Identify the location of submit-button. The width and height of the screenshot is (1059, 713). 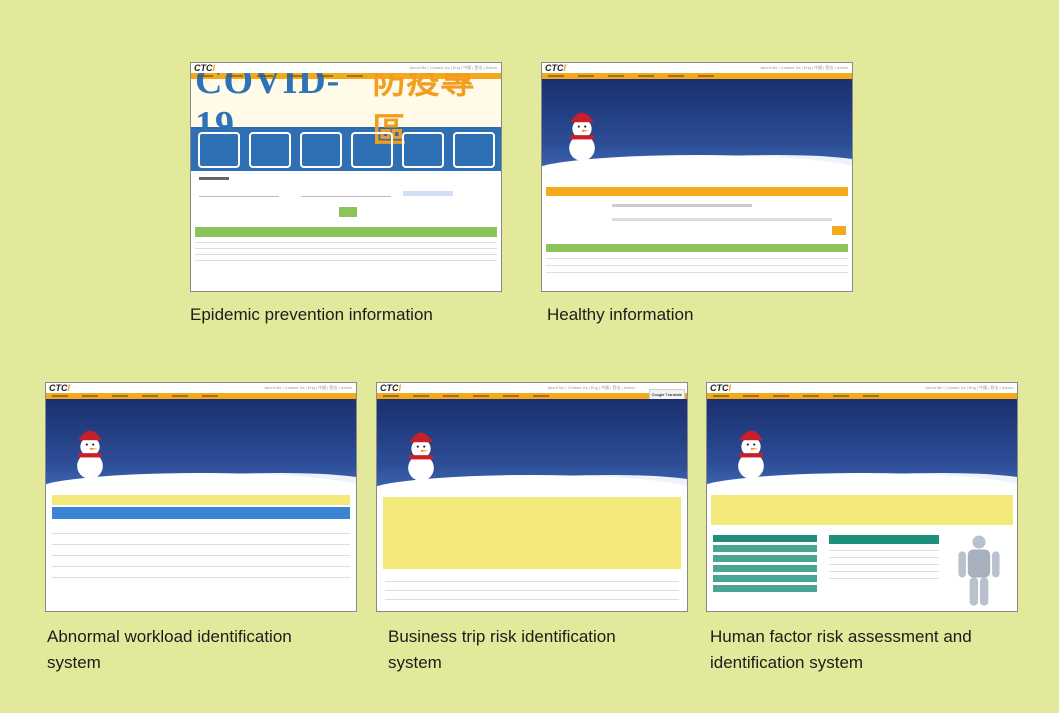
(839, 230).